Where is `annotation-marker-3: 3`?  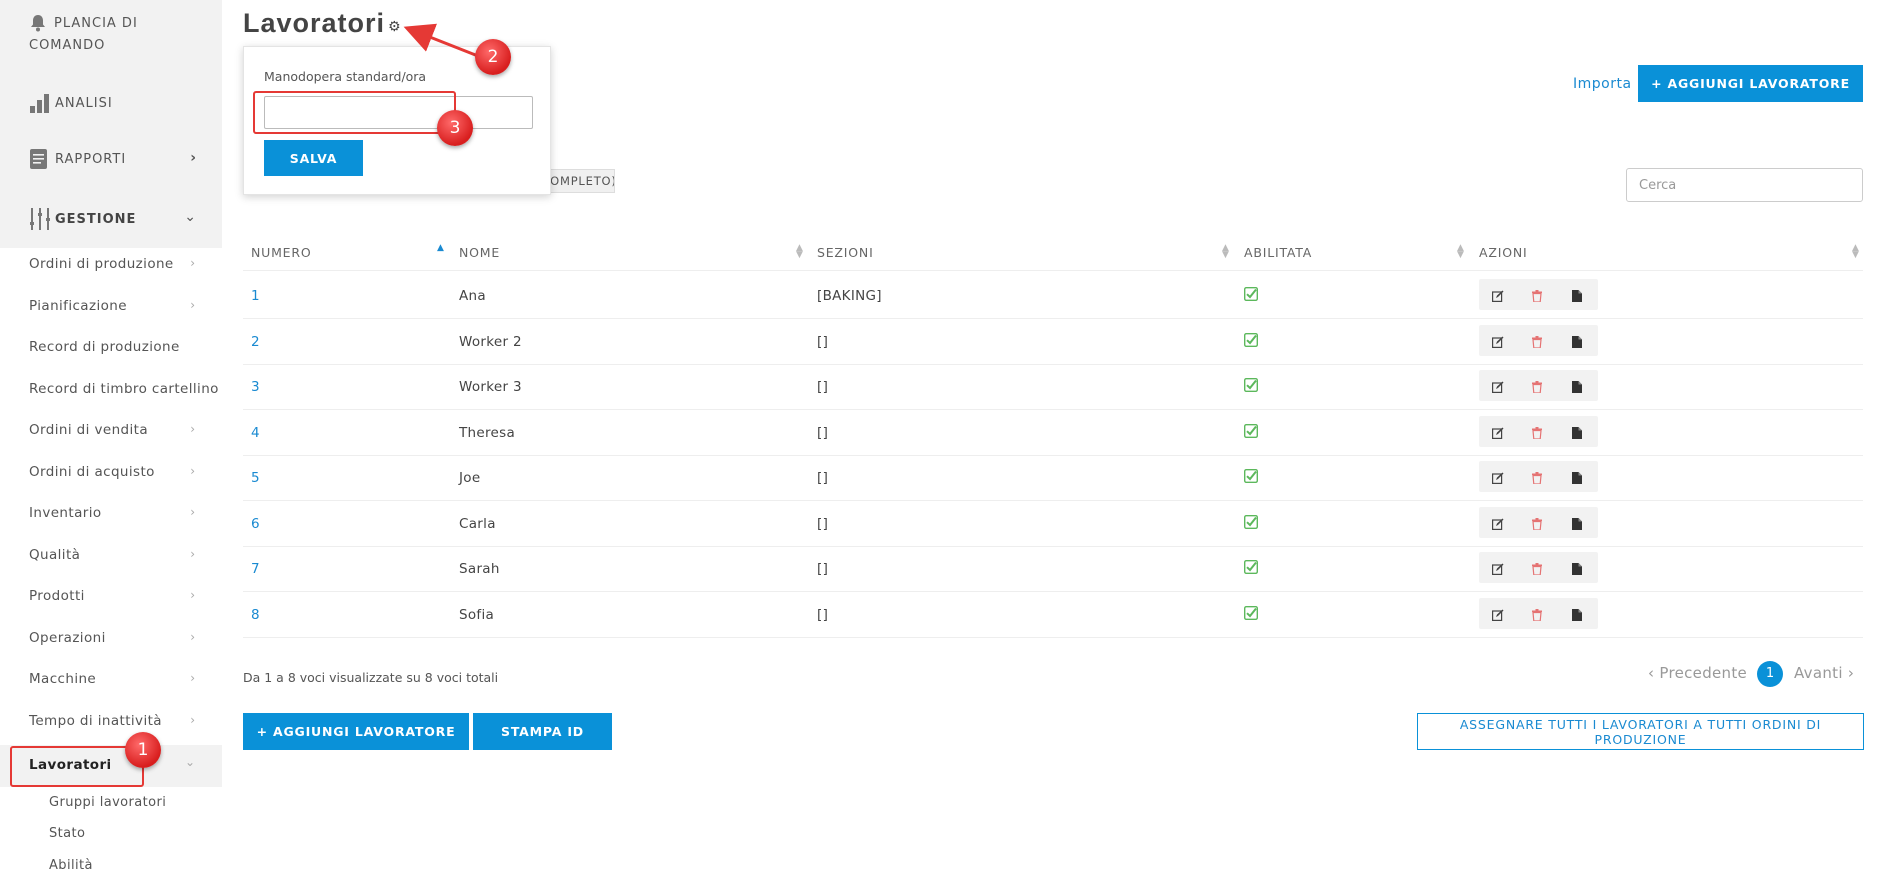 annotation-marker-3: 3 is located at coordinates (455, 128).